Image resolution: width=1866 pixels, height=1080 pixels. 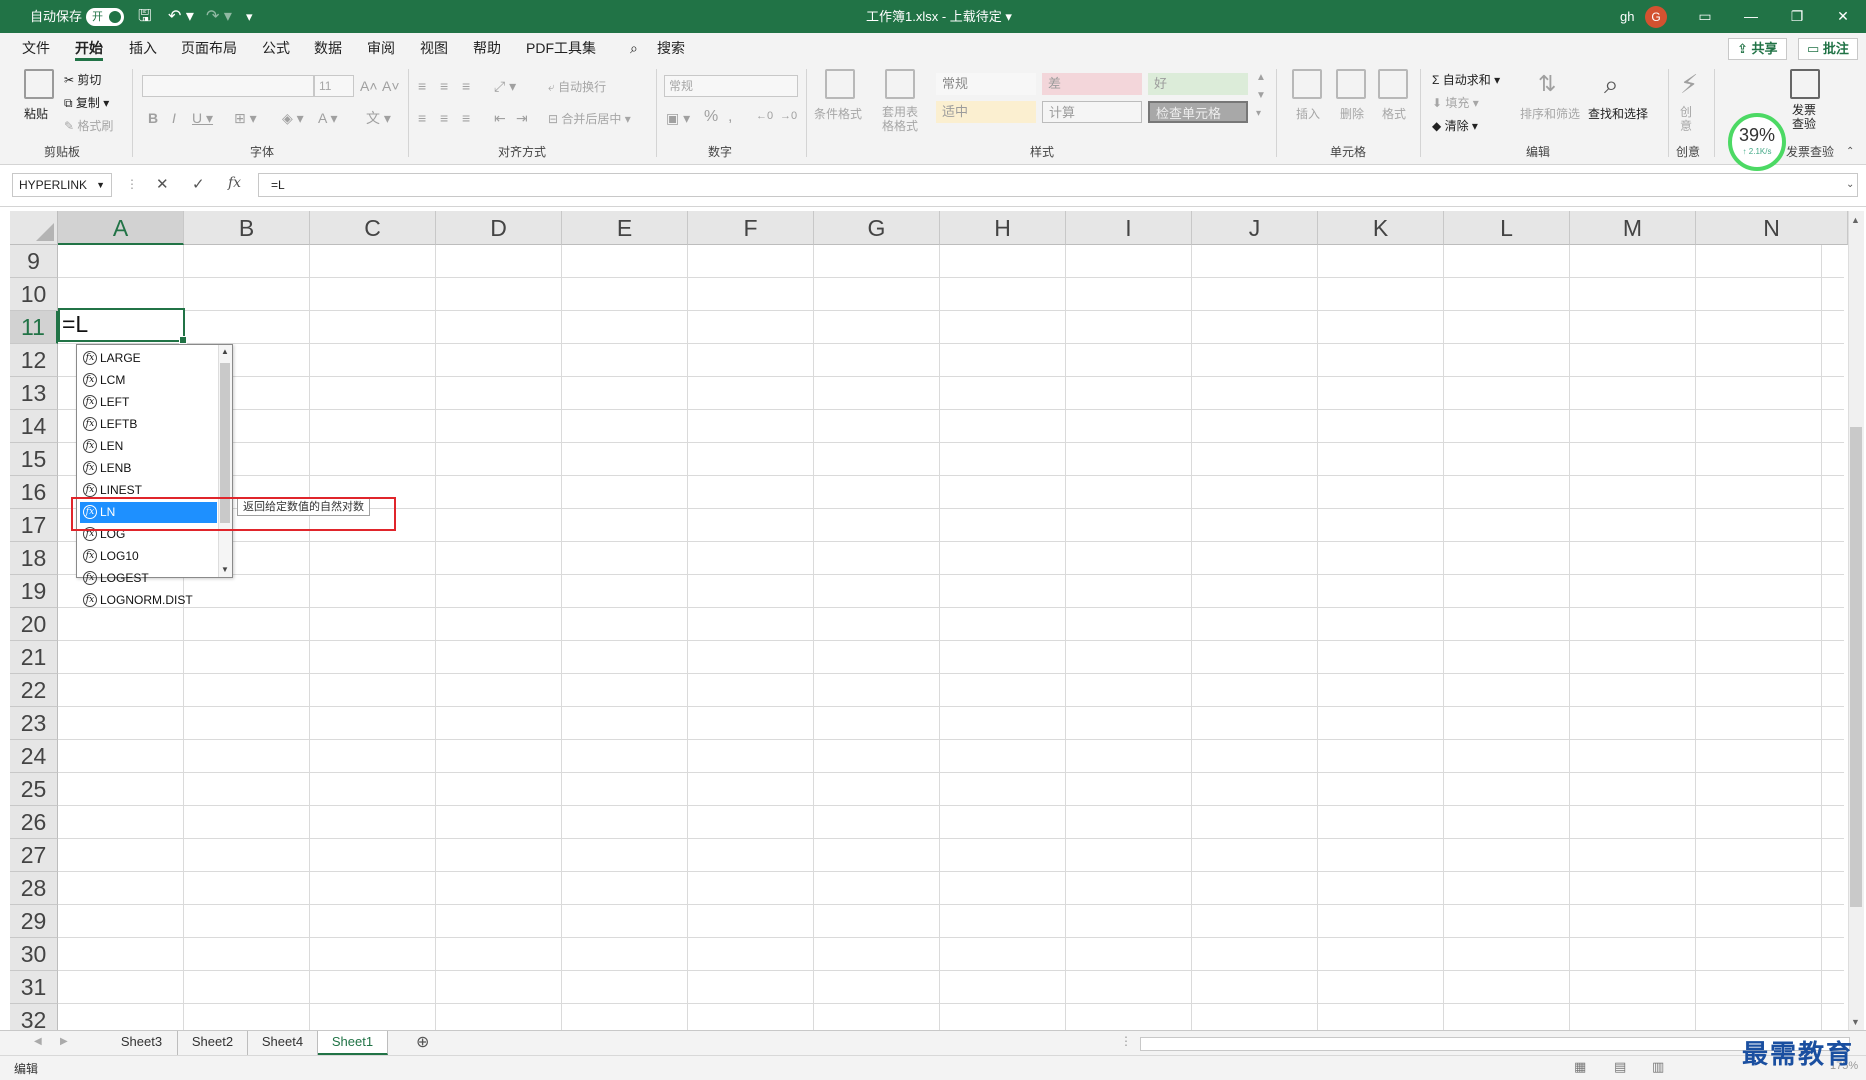 What do you see at coordinates (1687, 119) in the screenshot?
I see `creative-button: 创意` at bounding box center [1687, 119].